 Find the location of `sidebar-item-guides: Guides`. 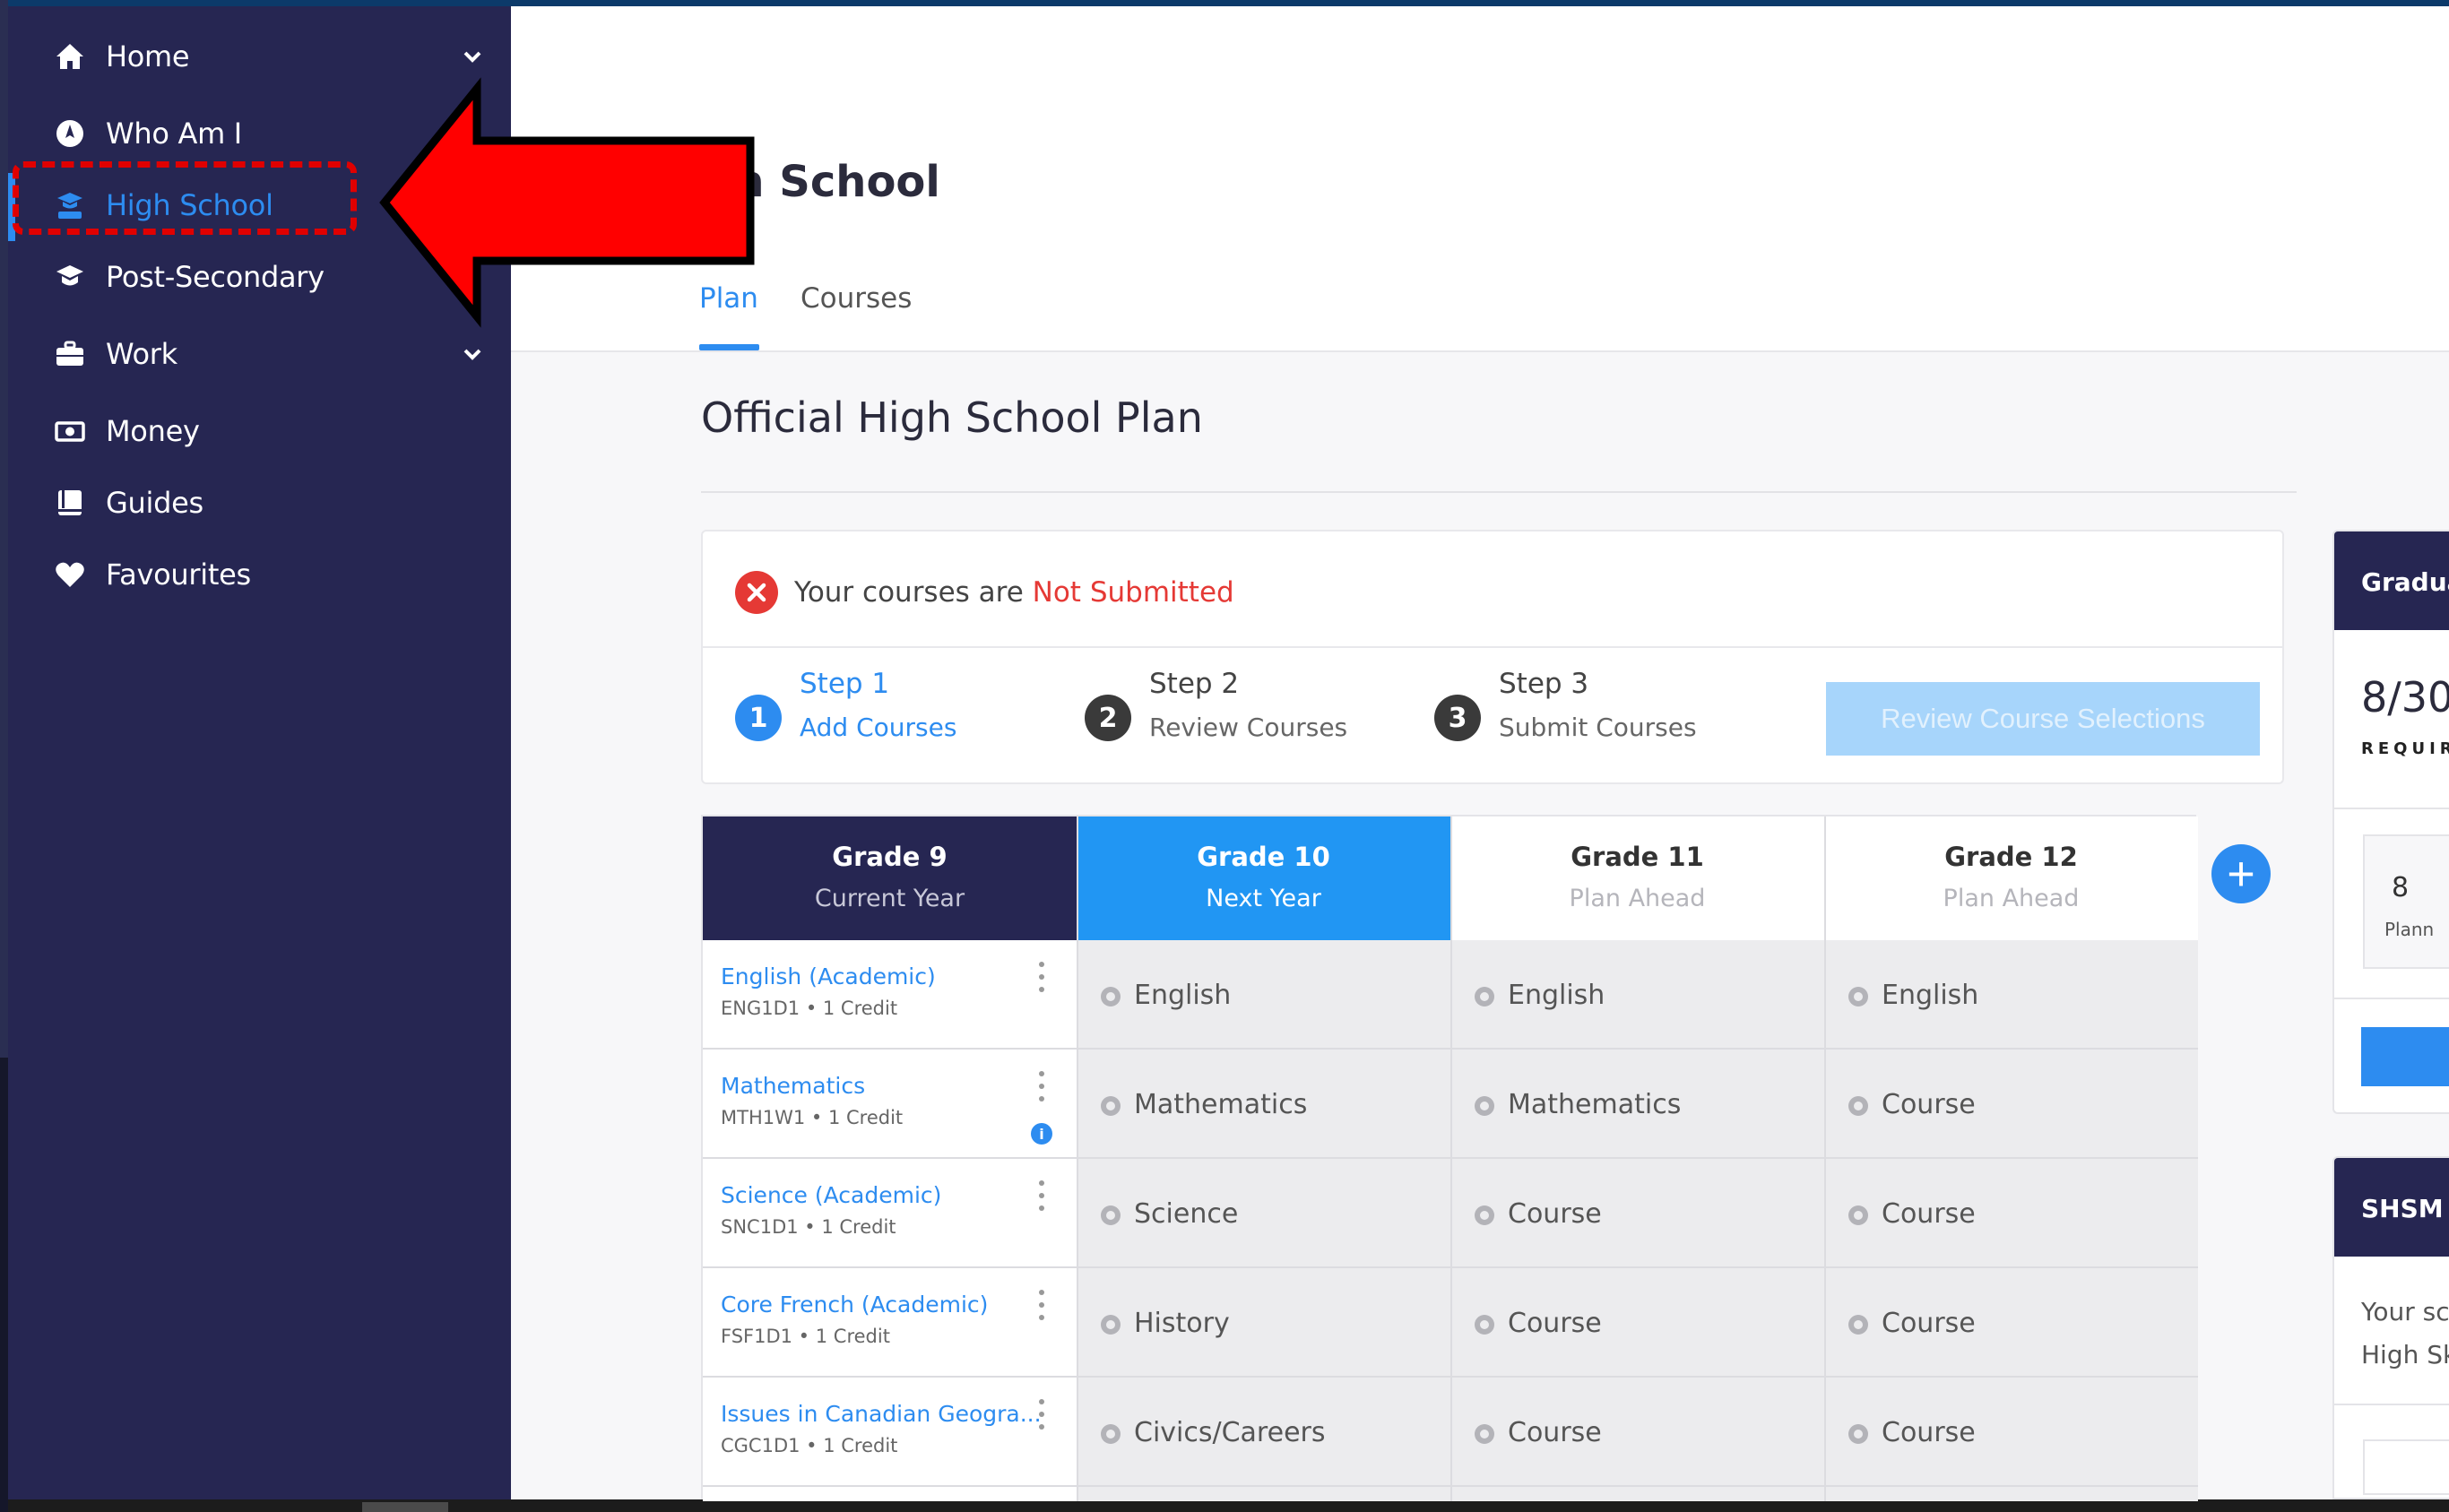

sidebar-item-guides: Guides is located at coordinates (259, 503).